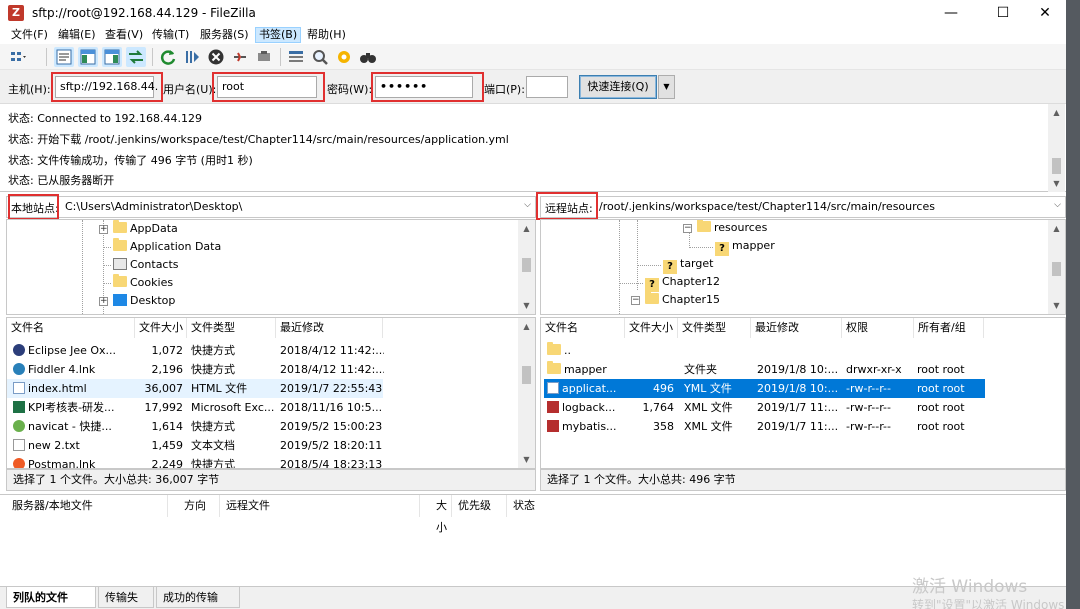 Image resolution: width=1080 pixels, height=609 pixels. What do you see at coordinates (145, 228) in the screenshot?
I see `tree-node-appdata: AppData` at bounding box center [145, 228].